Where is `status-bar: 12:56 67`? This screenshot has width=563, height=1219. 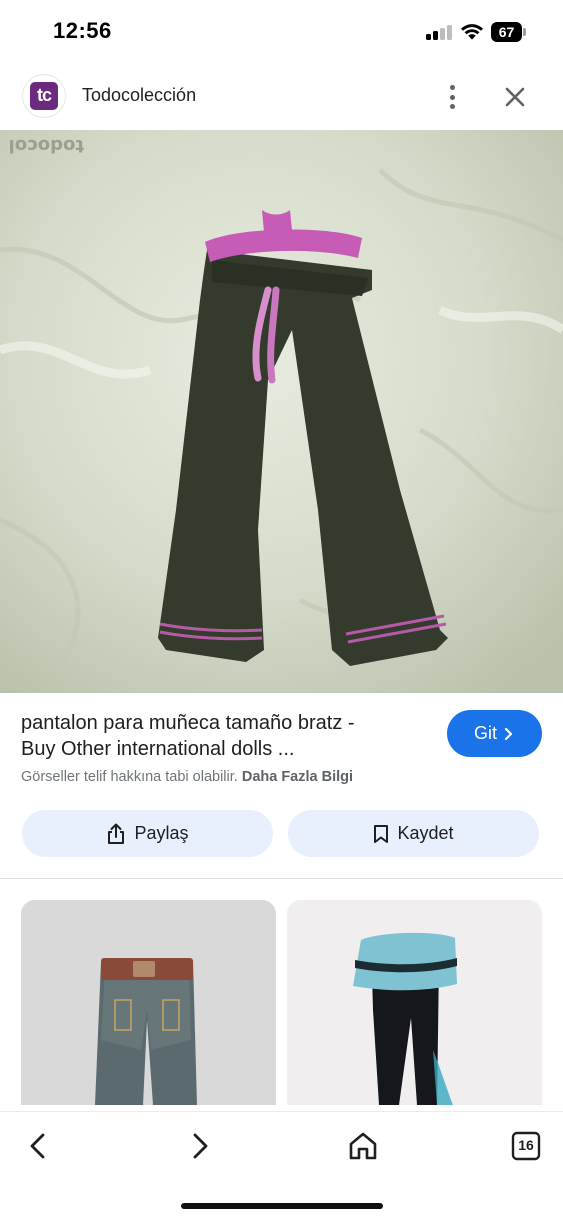
status-bar: 12:56 67 is located at coordinates (281, 31).